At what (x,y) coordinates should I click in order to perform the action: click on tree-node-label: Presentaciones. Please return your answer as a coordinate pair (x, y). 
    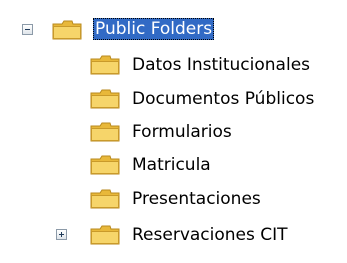
    Looking at the image, I should click on (196, 199).